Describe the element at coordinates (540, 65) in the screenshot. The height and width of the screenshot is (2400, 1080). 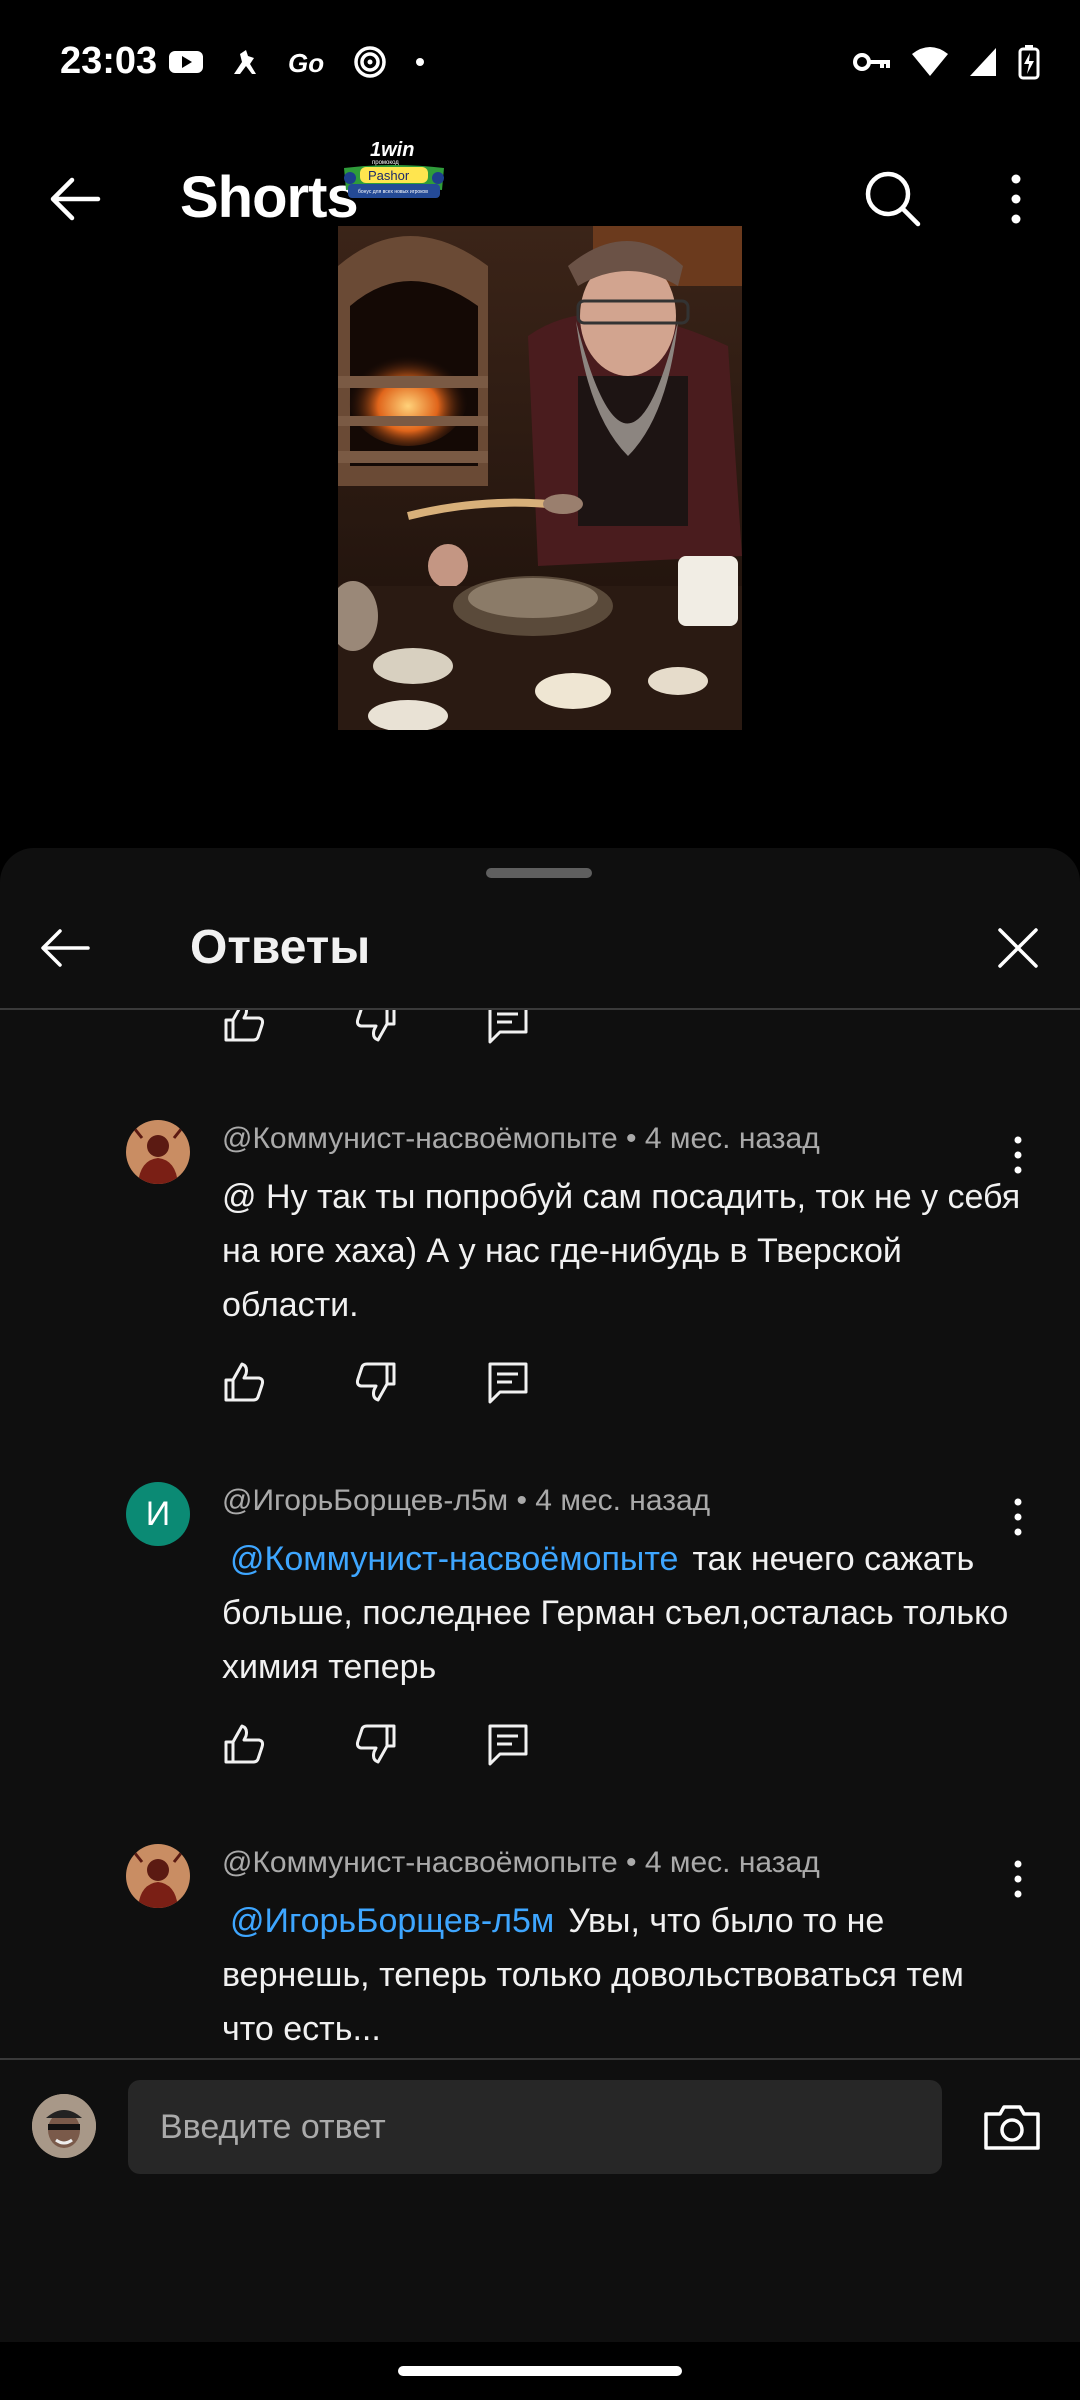
I see `status-bar: 23:03 Go` at that location.